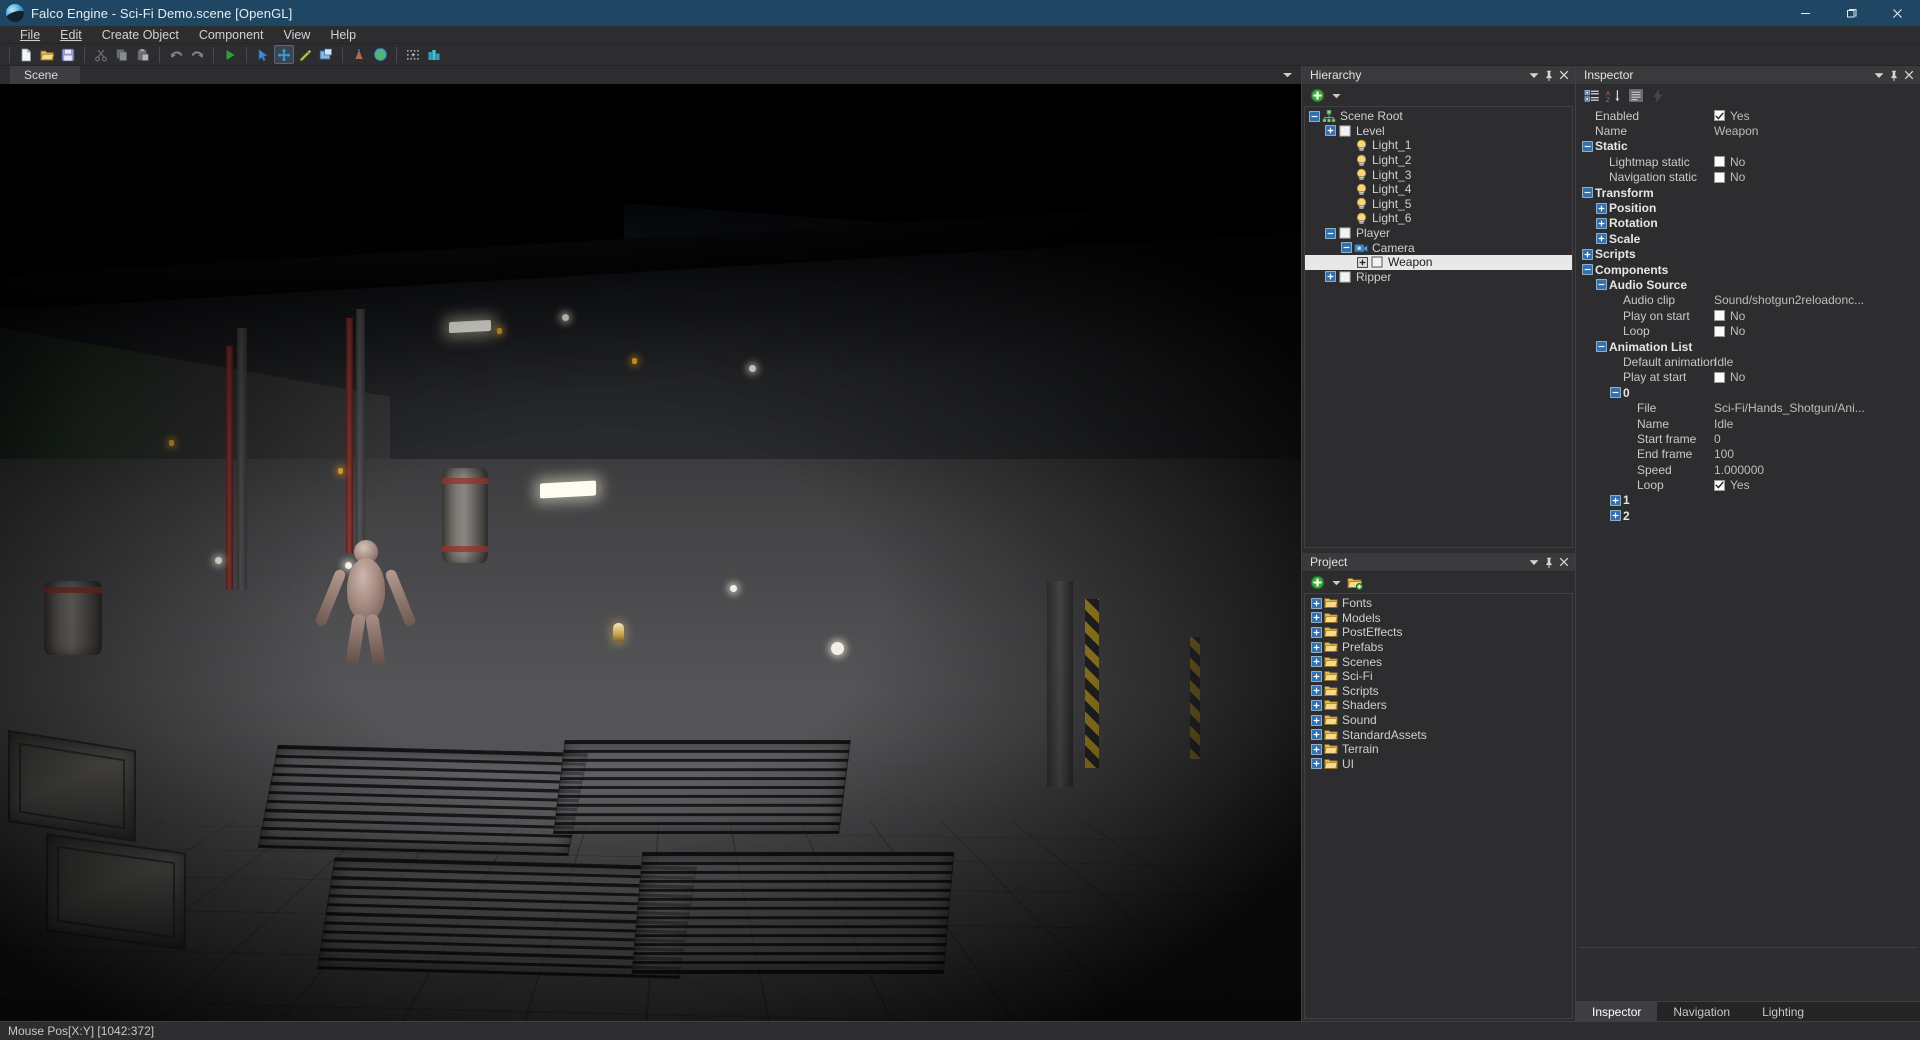 Image resolution: width=1920 pixels, height=1040 pixels. I want to click on hierarchy-node-light-6: Light_6, so click(1438, 218).